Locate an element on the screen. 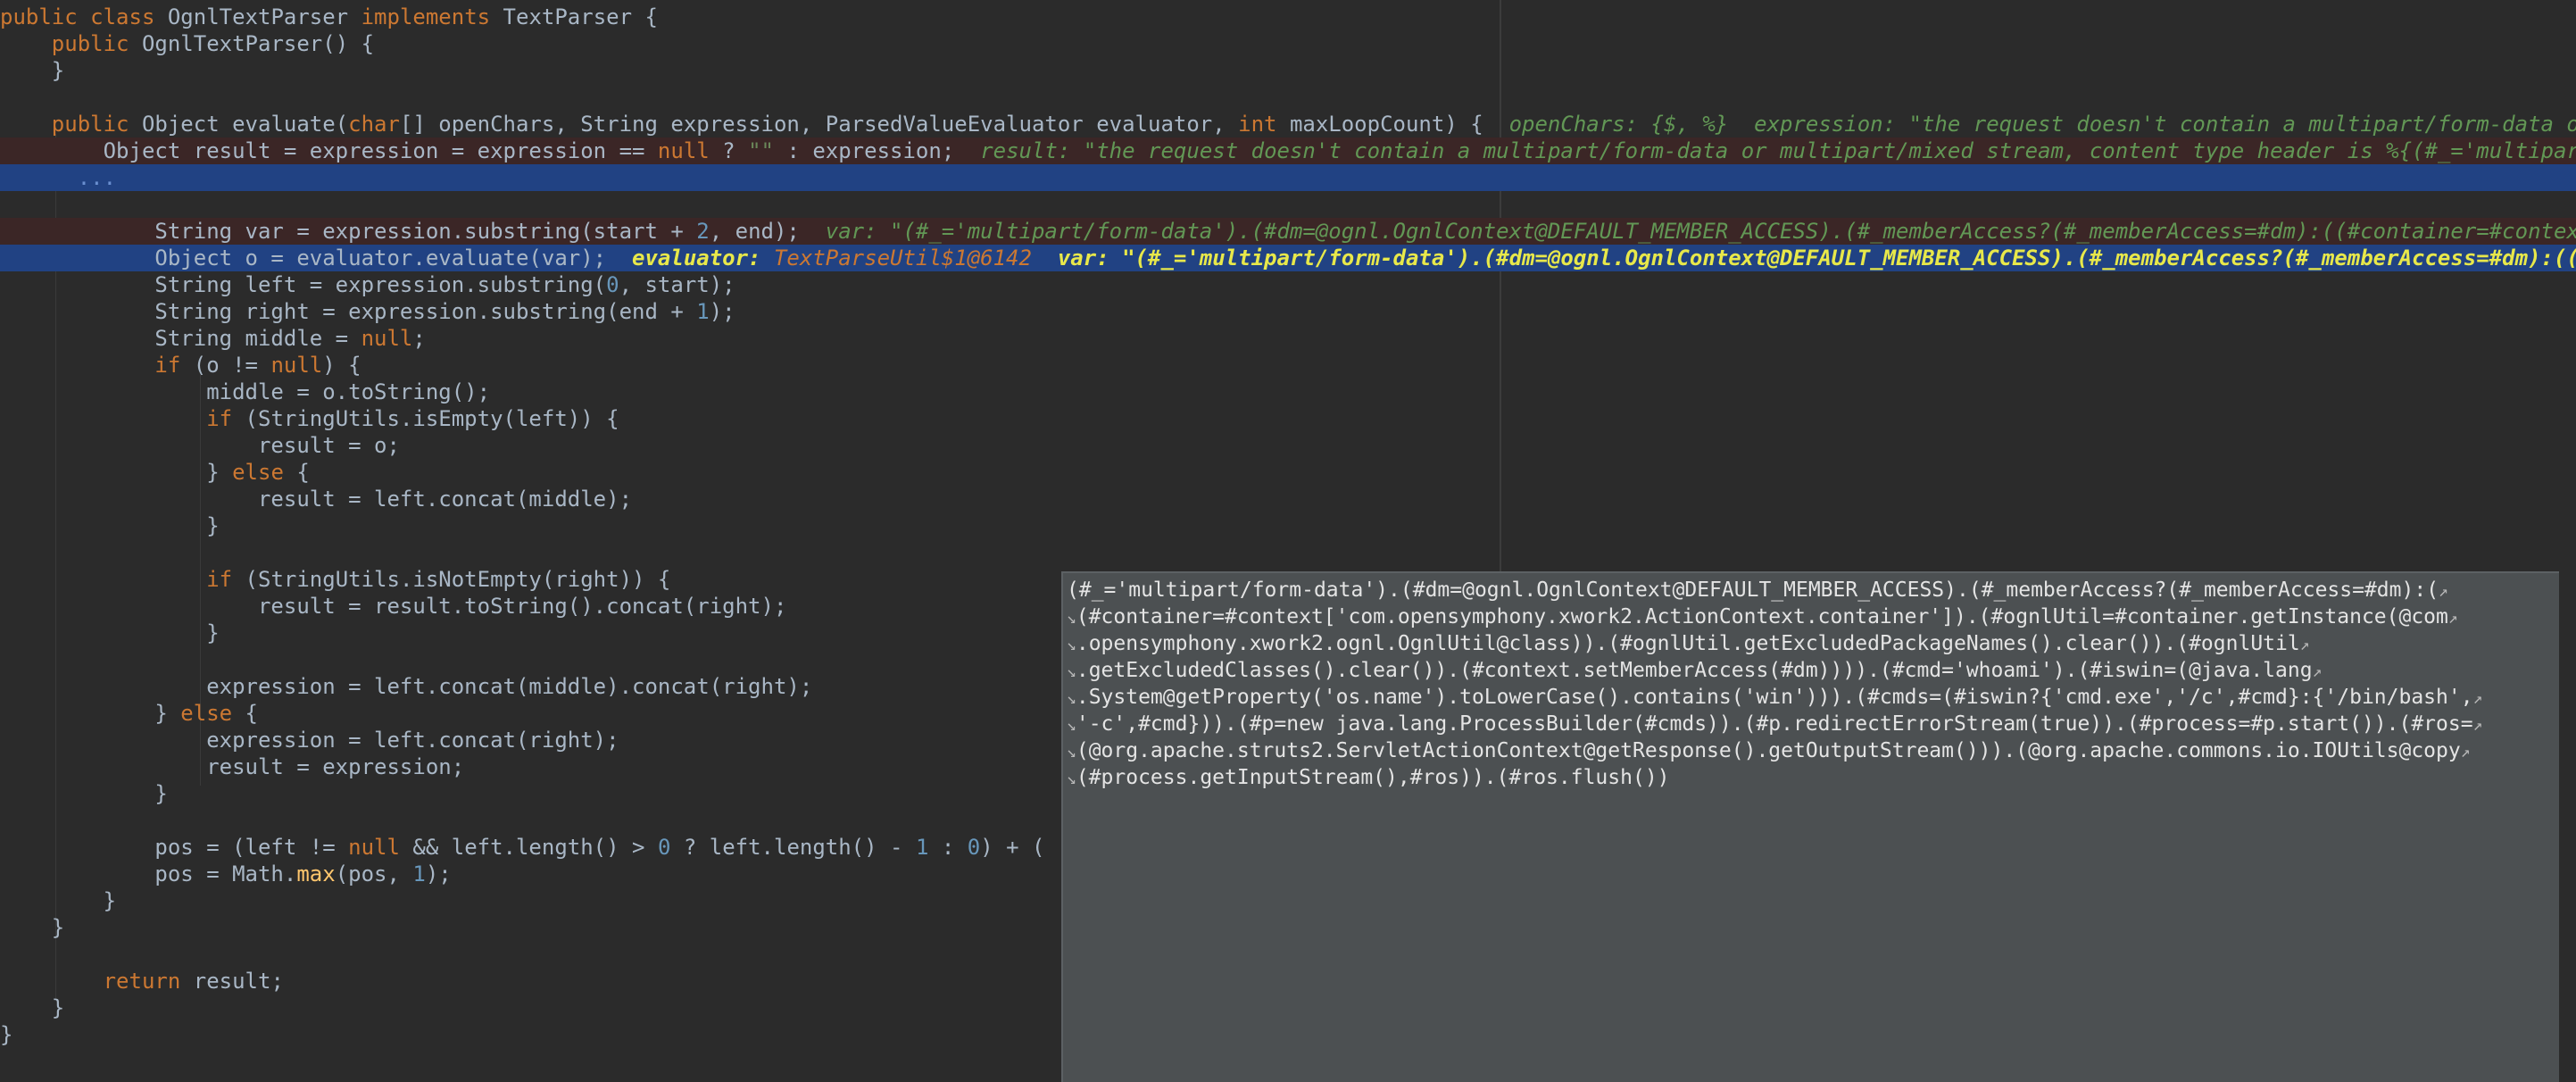 This screenshot has height=1082, width=2576. code-token: (StringUtils.isNotEmpty(right)) { is located at coordinates (458, 579).